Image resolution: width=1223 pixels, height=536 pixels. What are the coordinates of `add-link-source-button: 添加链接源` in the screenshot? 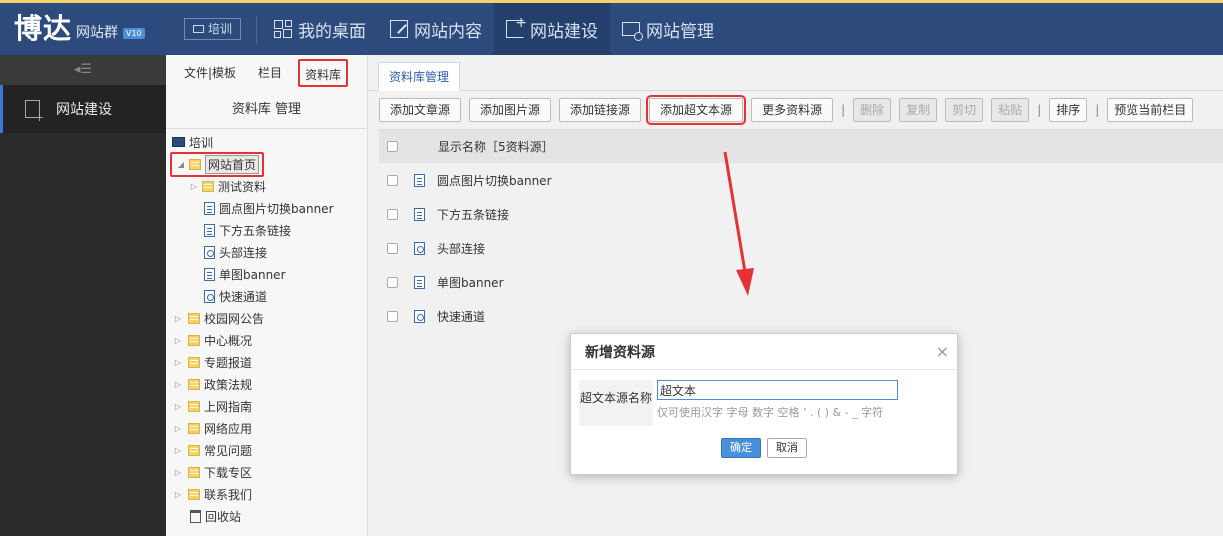 It's located at (600, 110).